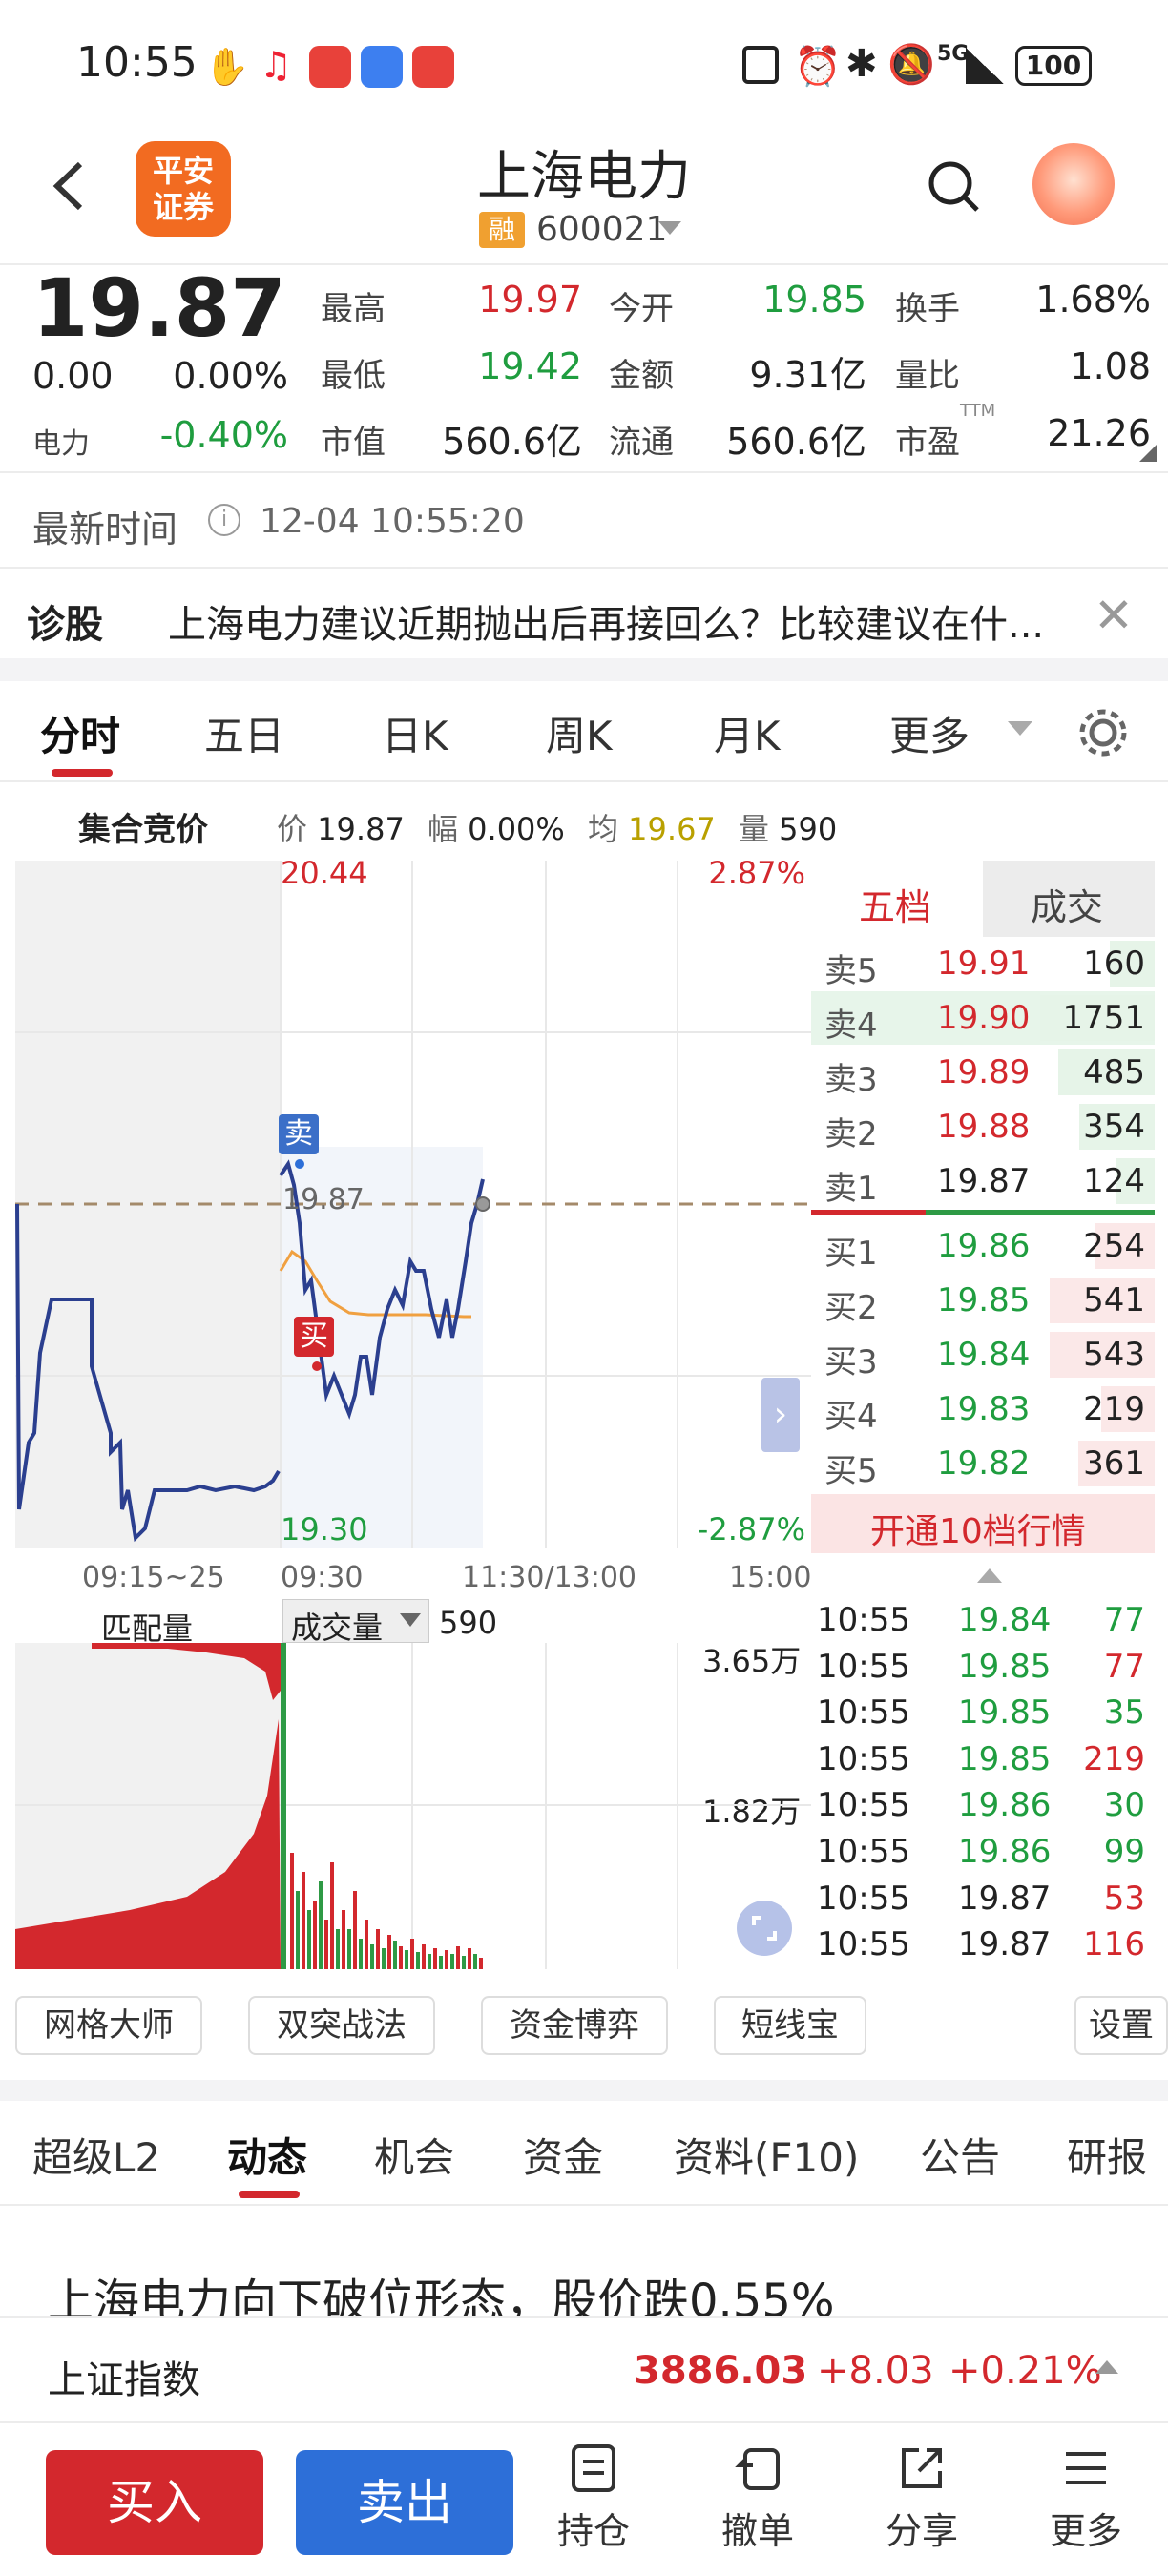 Image resolution: width=1168 pixels, height=2576 pixels. What do you see at coordinates (758, 2469) in the screenshot?
I see `cancel-order-icon` at bounding box center [758, 2469].